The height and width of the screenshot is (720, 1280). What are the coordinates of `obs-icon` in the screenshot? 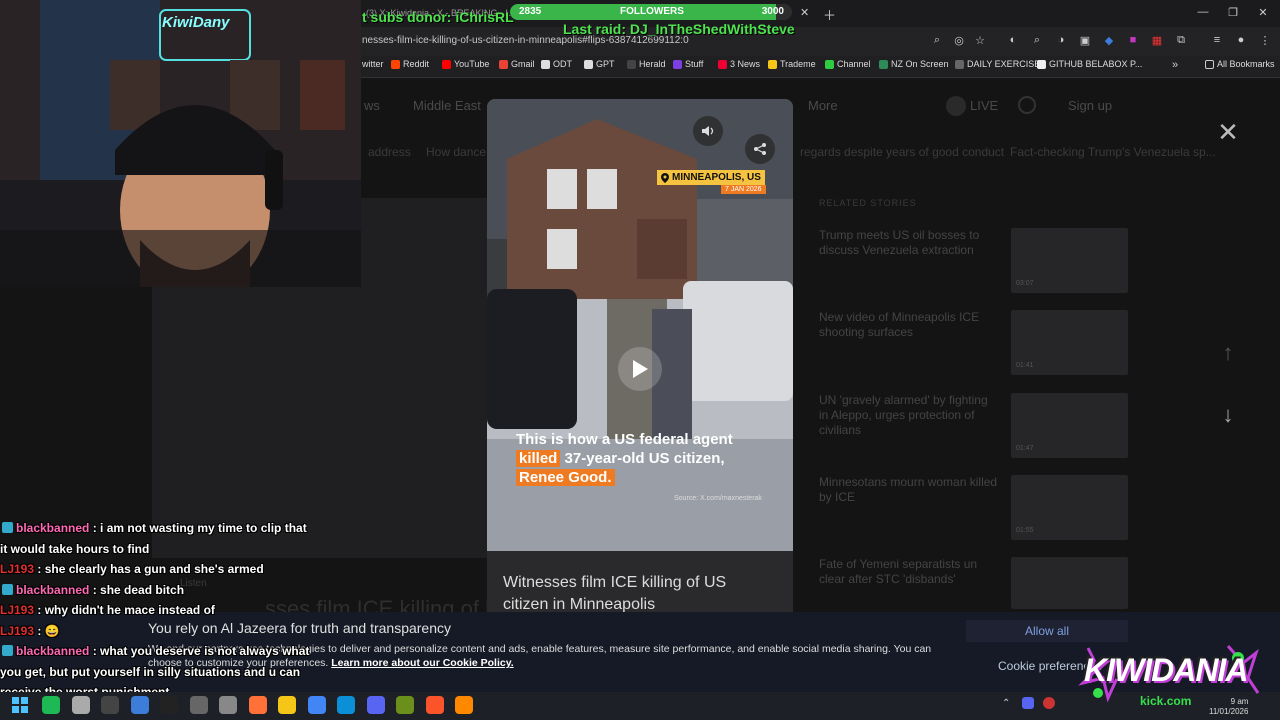 It's located at (110, 705).